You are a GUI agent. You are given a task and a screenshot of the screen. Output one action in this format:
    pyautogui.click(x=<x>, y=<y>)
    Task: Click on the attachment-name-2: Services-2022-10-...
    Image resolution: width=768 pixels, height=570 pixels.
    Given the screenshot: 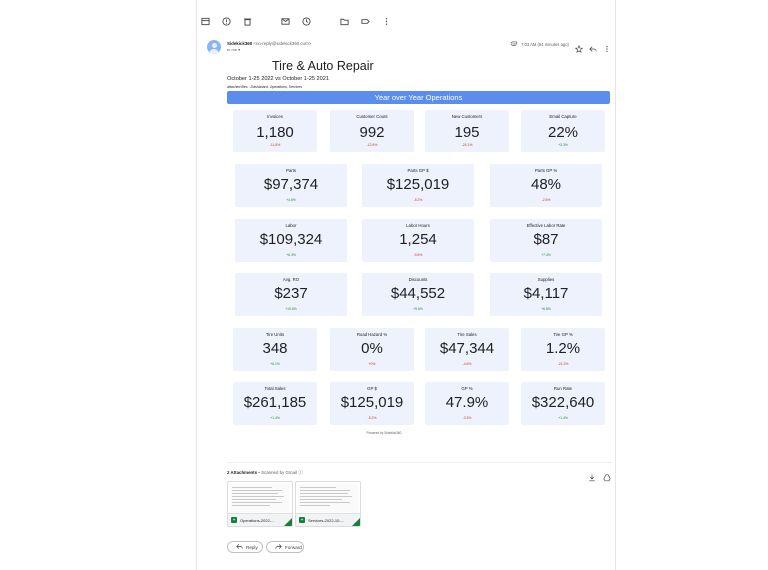 What is the action you would take?
    pyautogui.click(x=326, y=520)
    